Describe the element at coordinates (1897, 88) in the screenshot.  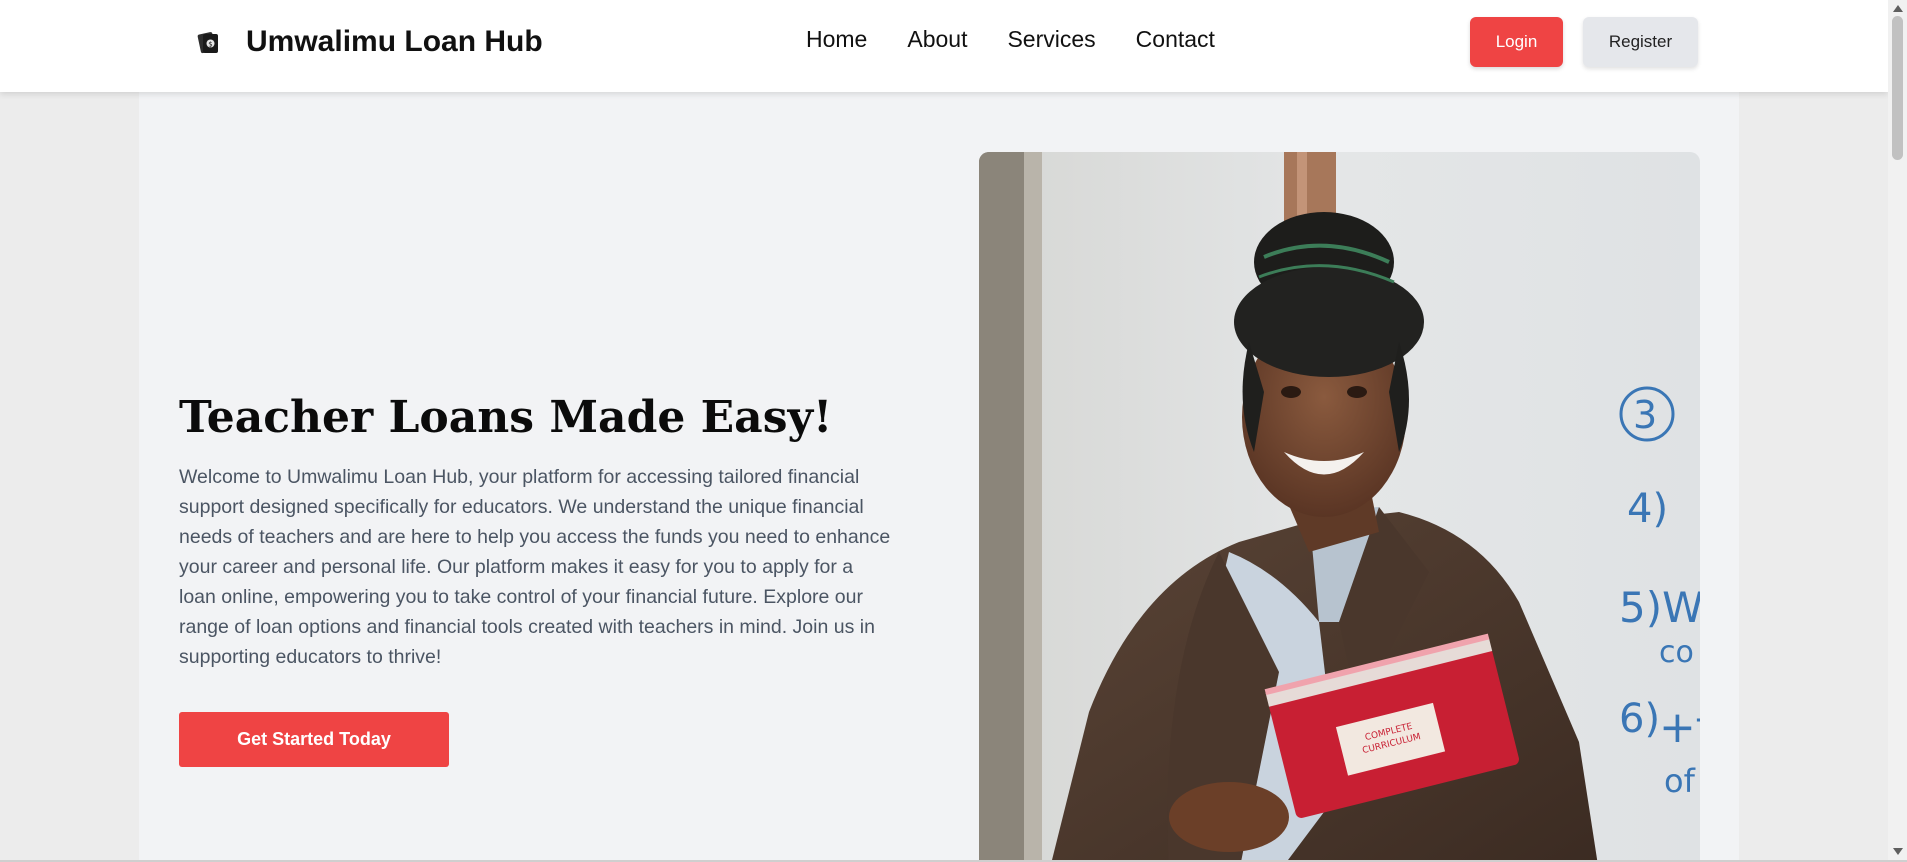
I see `scrollbar-thumb` at that location.